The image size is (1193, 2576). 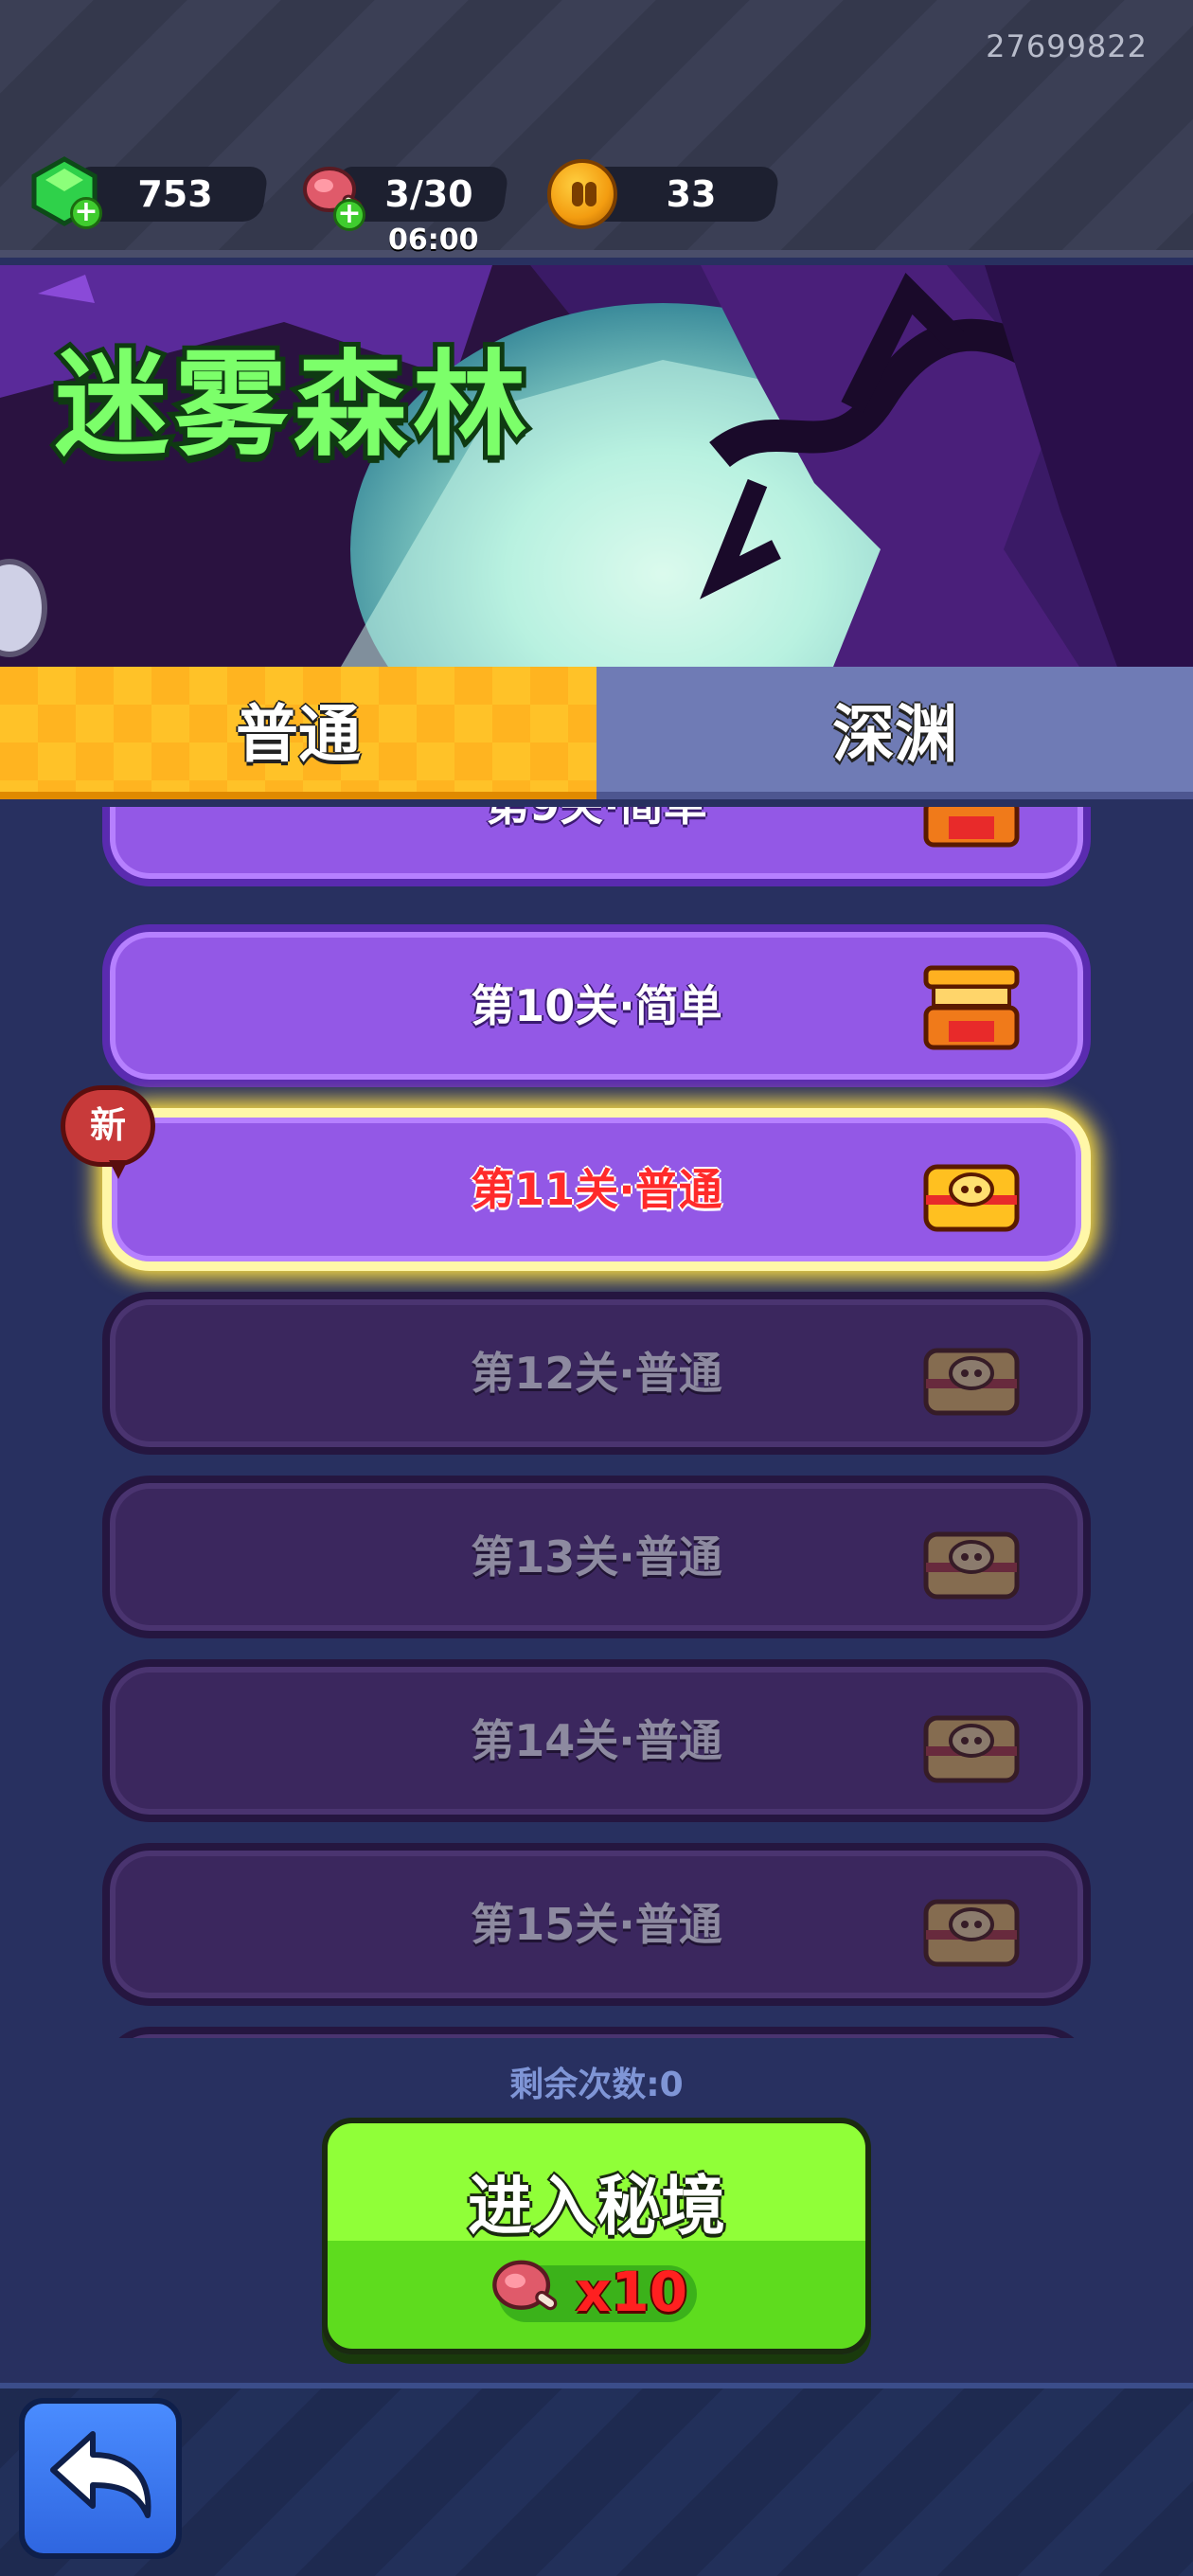 I want to click on enter-realm-label: 进入秘境, so click(x=596, y=2207).